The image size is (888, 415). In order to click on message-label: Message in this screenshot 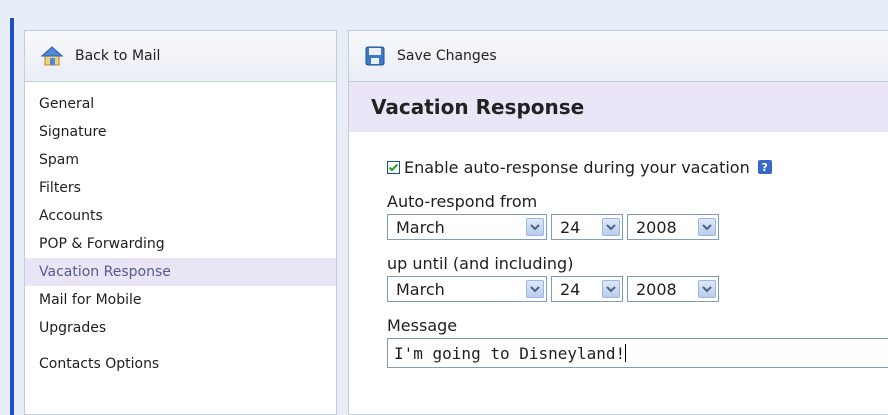, I will do `click(422, 325)`.